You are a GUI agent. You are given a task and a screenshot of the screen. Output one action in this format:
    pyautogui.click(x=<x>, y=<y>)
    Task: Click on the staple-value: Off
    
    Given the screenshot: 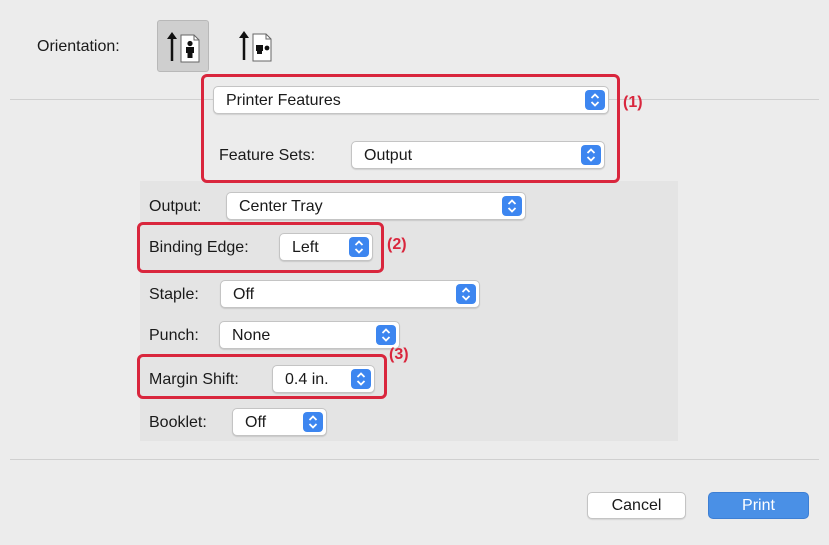 What is the action you would take?
    pyautogui.click(x=244, y=294)
    